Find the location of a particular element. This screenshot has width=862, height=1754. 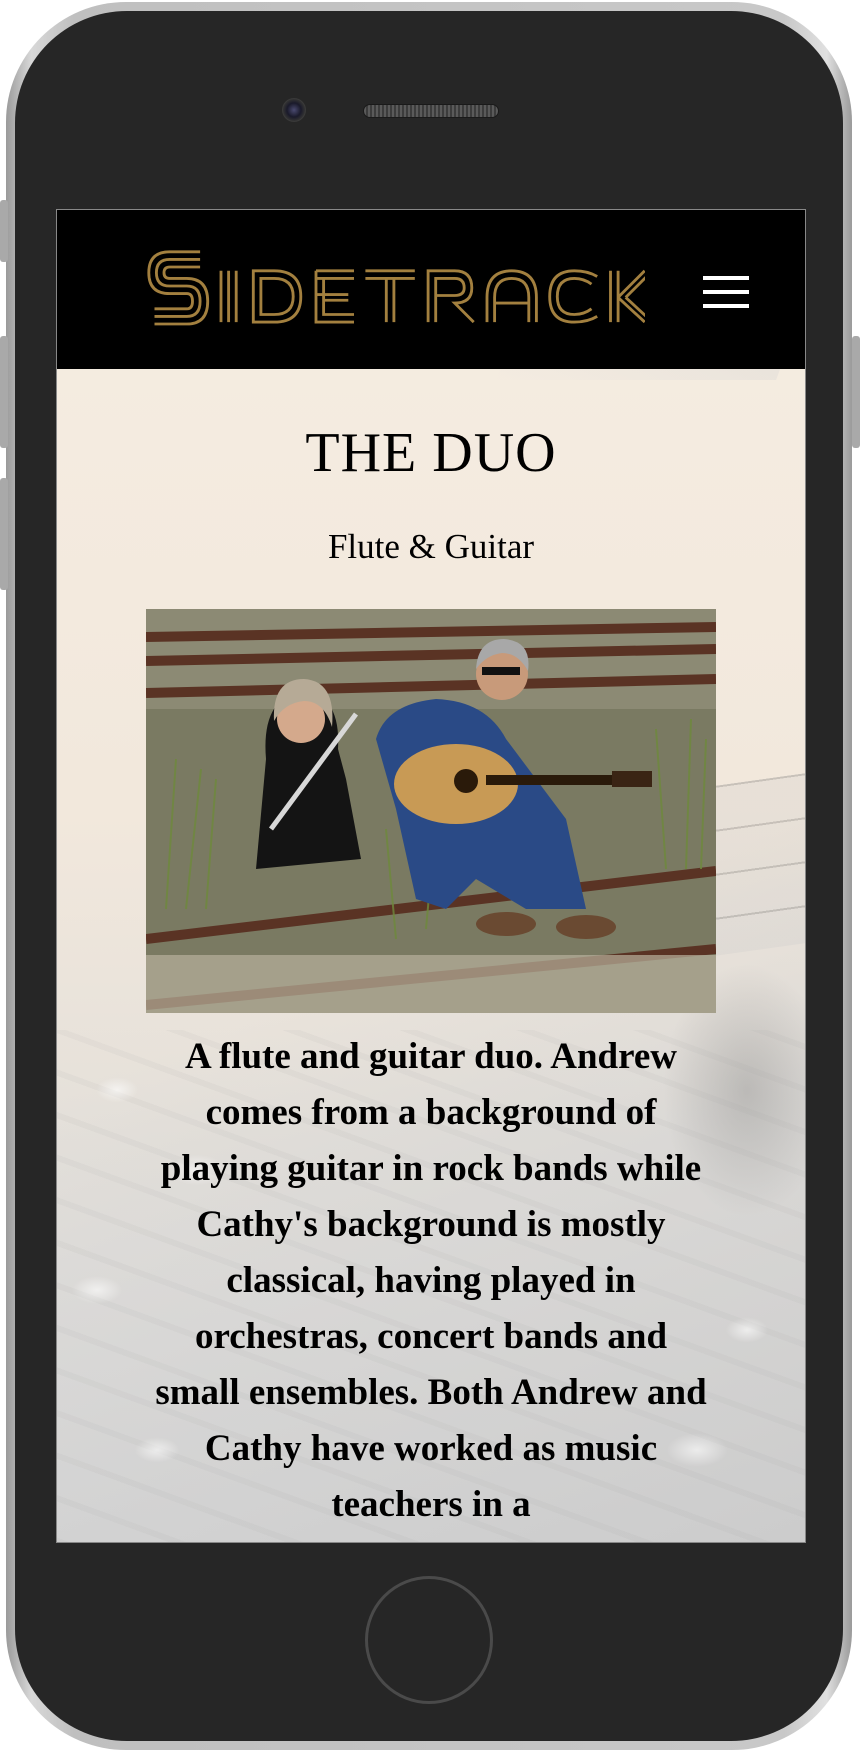

speaker-icon is located at coordinates (431, 111).